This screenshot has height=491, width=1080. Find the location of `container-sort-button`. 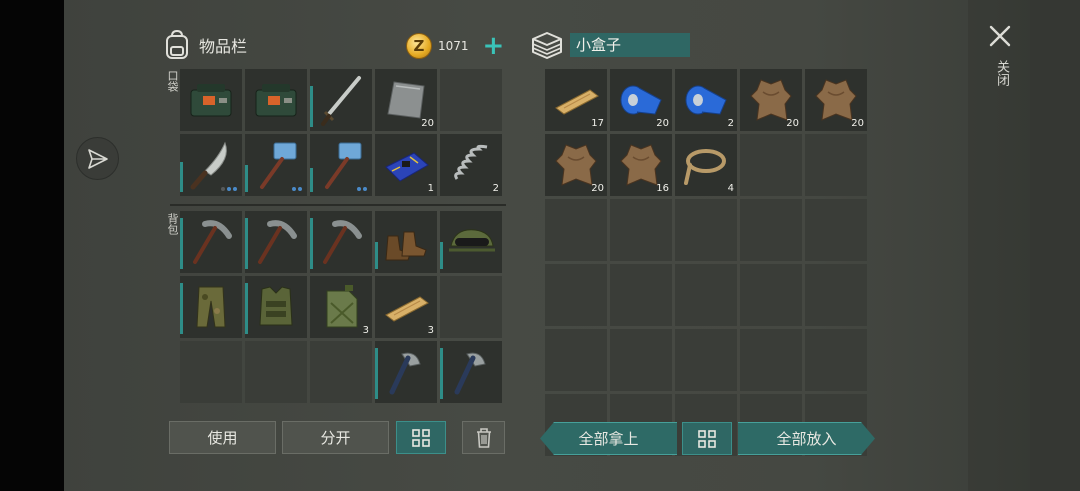

container-sort-button is located at coordinates (707, 438).